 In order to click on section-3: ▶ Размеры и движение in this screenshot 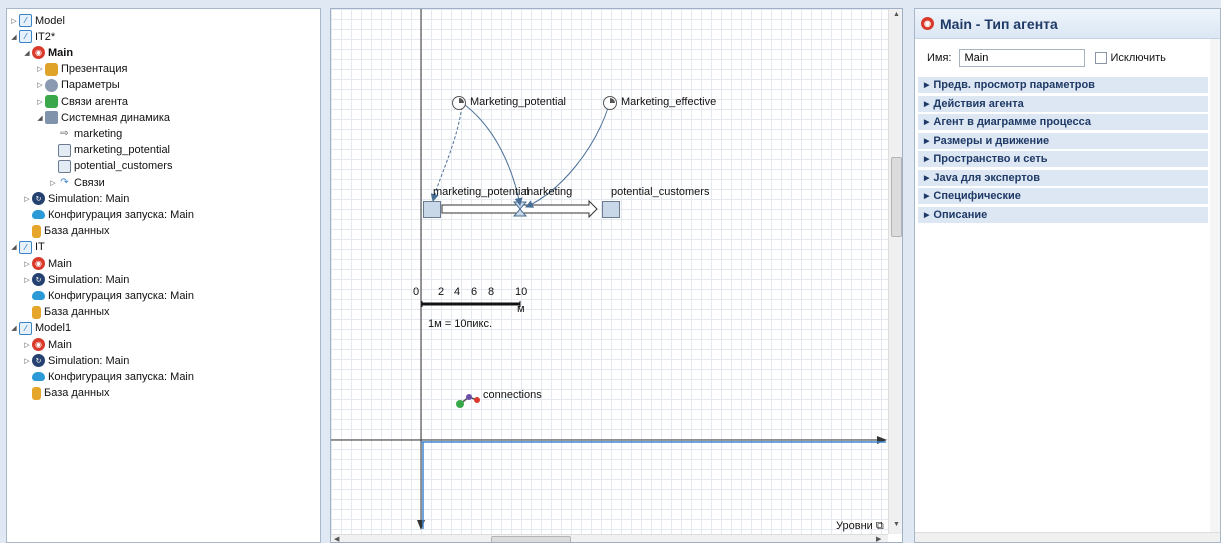, I will do `click(1063, 141)`.